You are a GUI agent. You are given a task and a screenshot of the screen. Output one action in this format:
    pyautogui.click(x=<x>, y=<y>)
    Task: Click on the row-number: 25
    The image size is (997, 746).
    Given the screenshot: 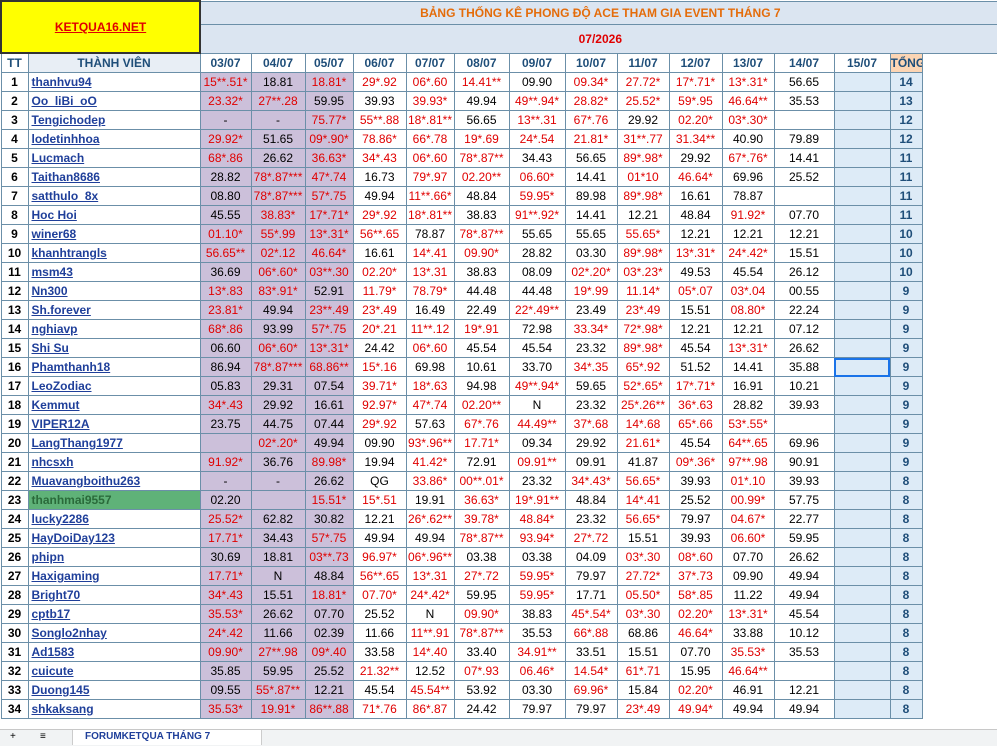 What is the action you would take?
    pyautogui.click(x=14, y=538)
    